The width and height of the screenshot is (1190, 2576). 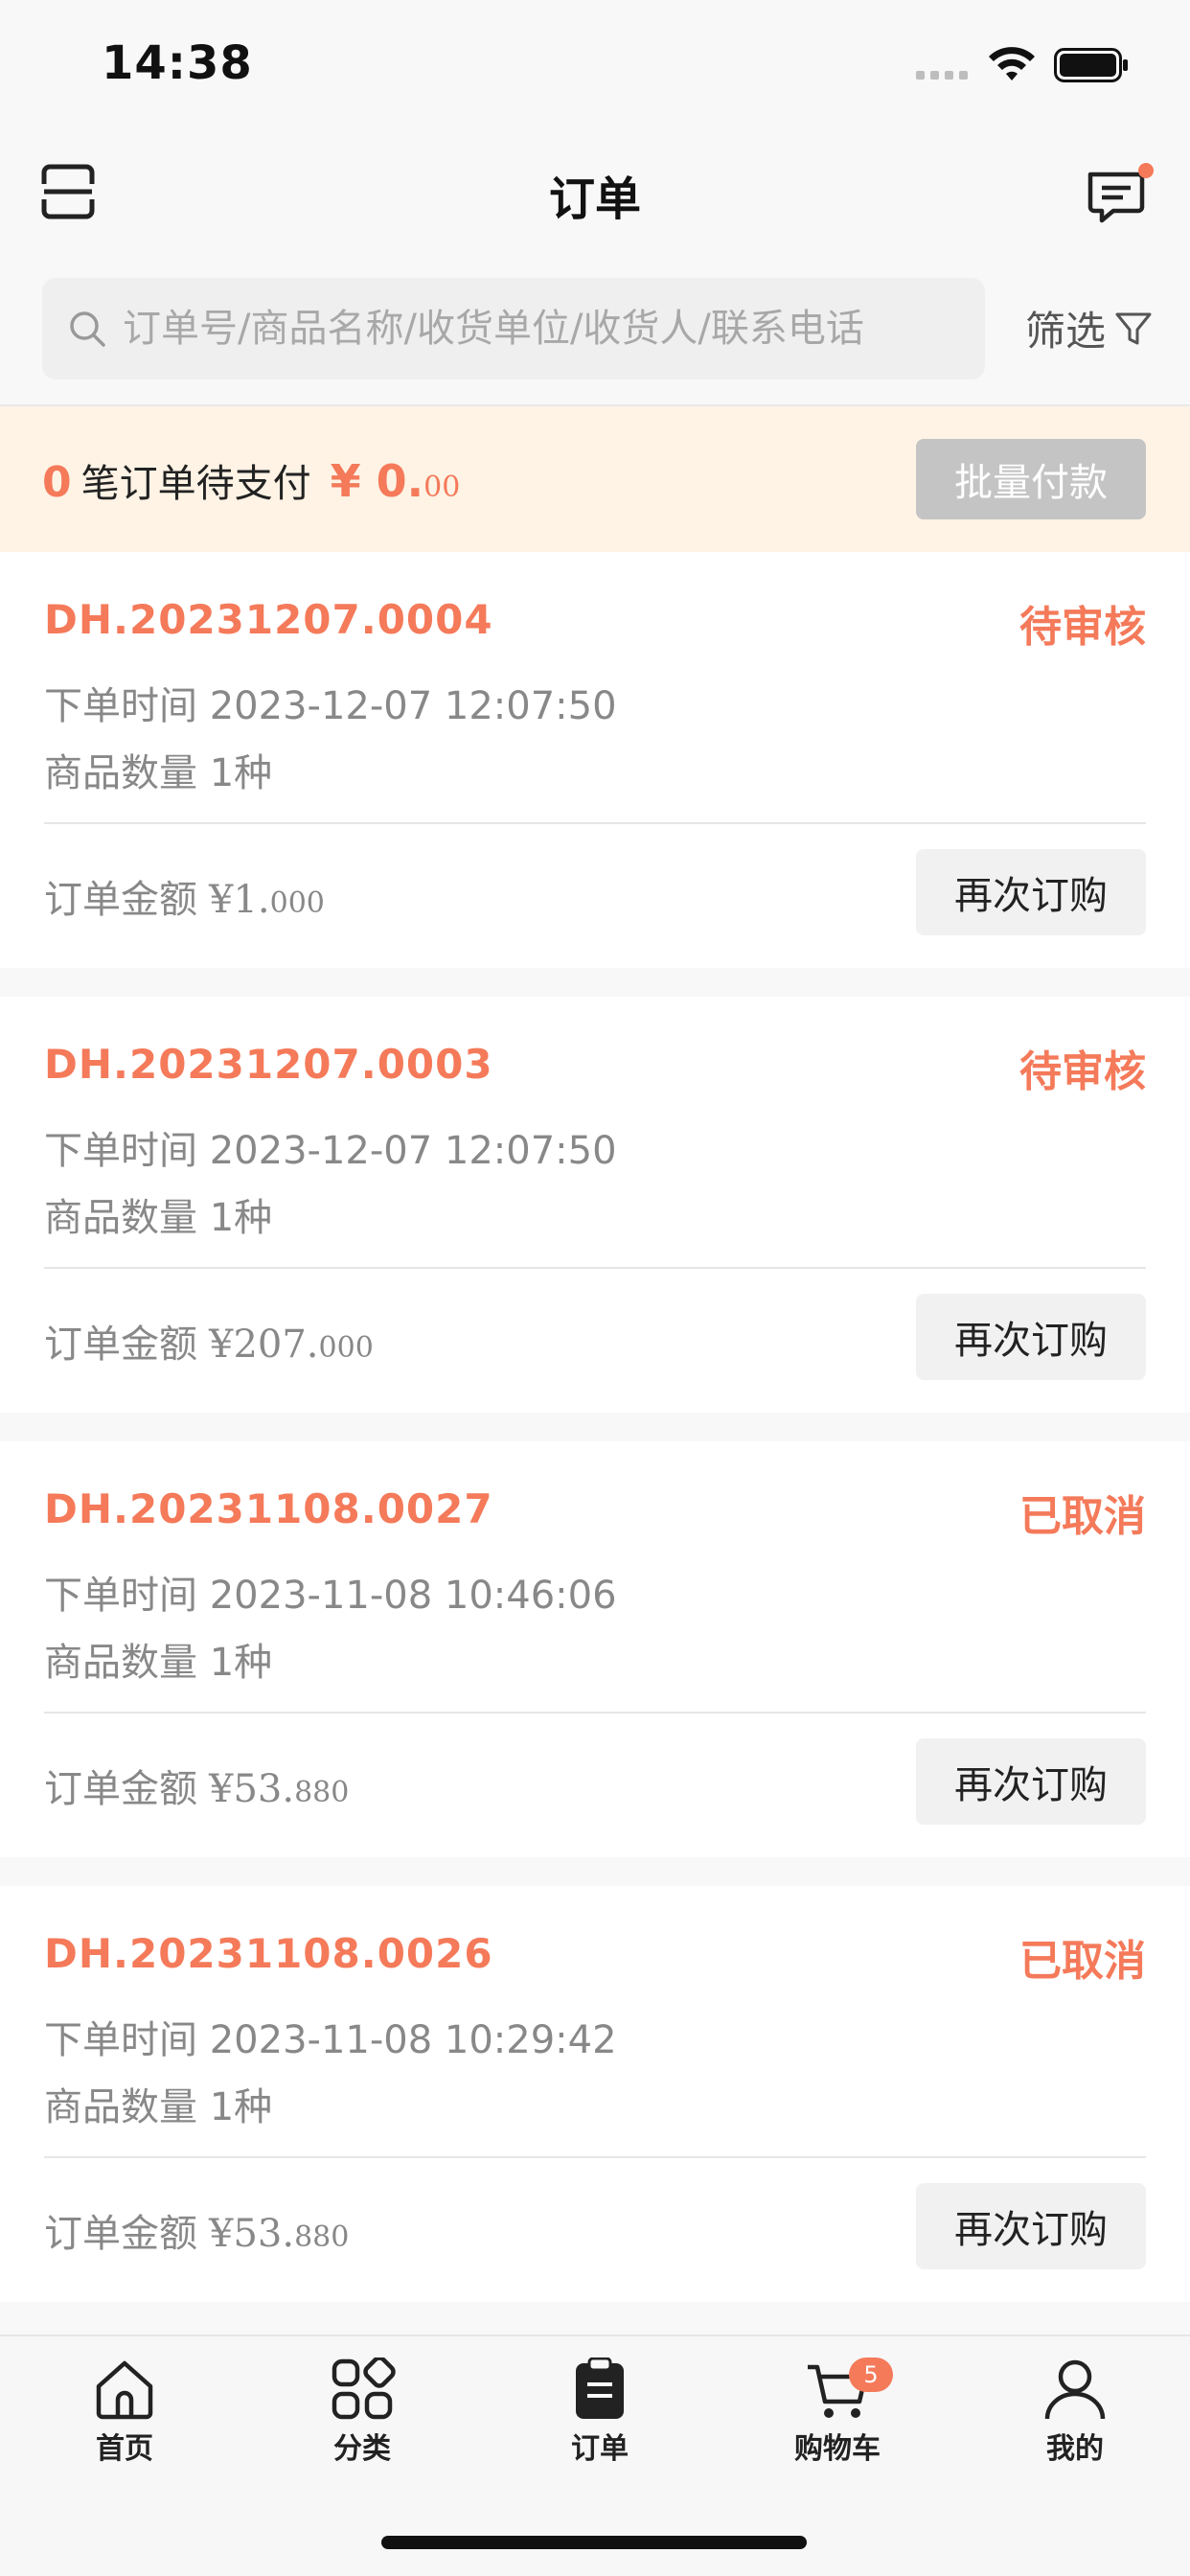 What do you see at coordinates (240, 900) in the screenshot?
I see `order-amount-value: ¥1.` at bounding box center [240, 900].